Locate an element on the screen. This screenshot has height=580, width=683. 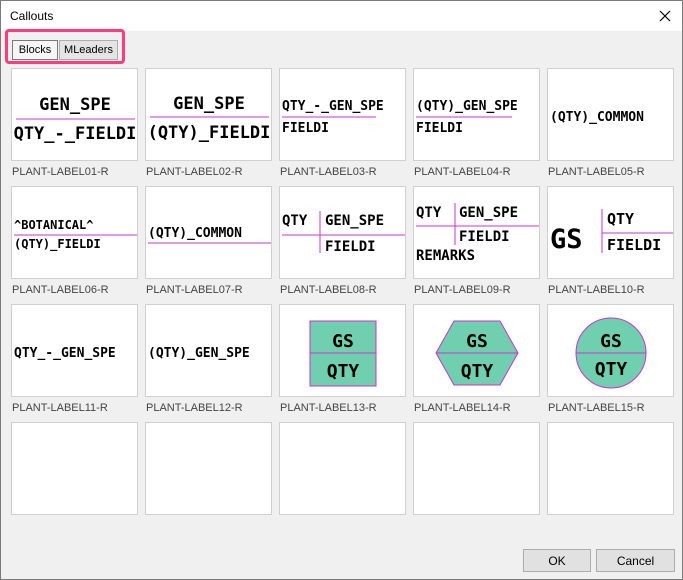
label-line: (QTY)_COMMON is located at coordinates (597, 117).